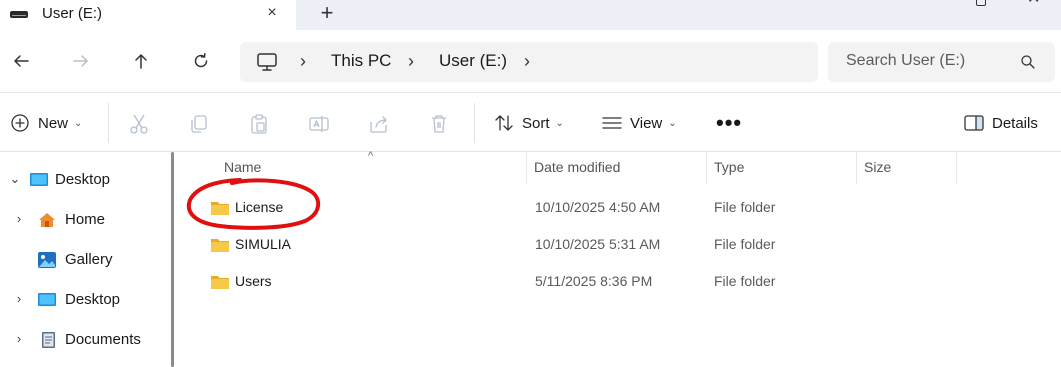 This screenshot has height=367, width=1061. What do you see at coordinates (242, 167) in the screenshot?
I see `column-header-name: Name` at bounding box center [242, 167].